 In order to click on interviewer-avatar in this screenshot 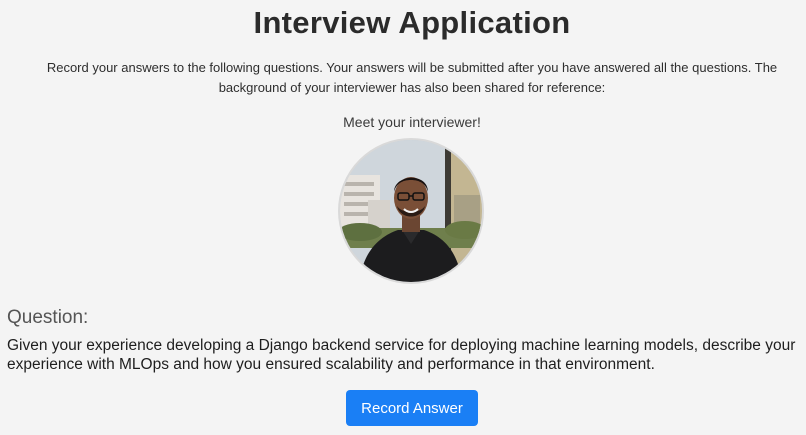, I will do `click(411, 211)`.